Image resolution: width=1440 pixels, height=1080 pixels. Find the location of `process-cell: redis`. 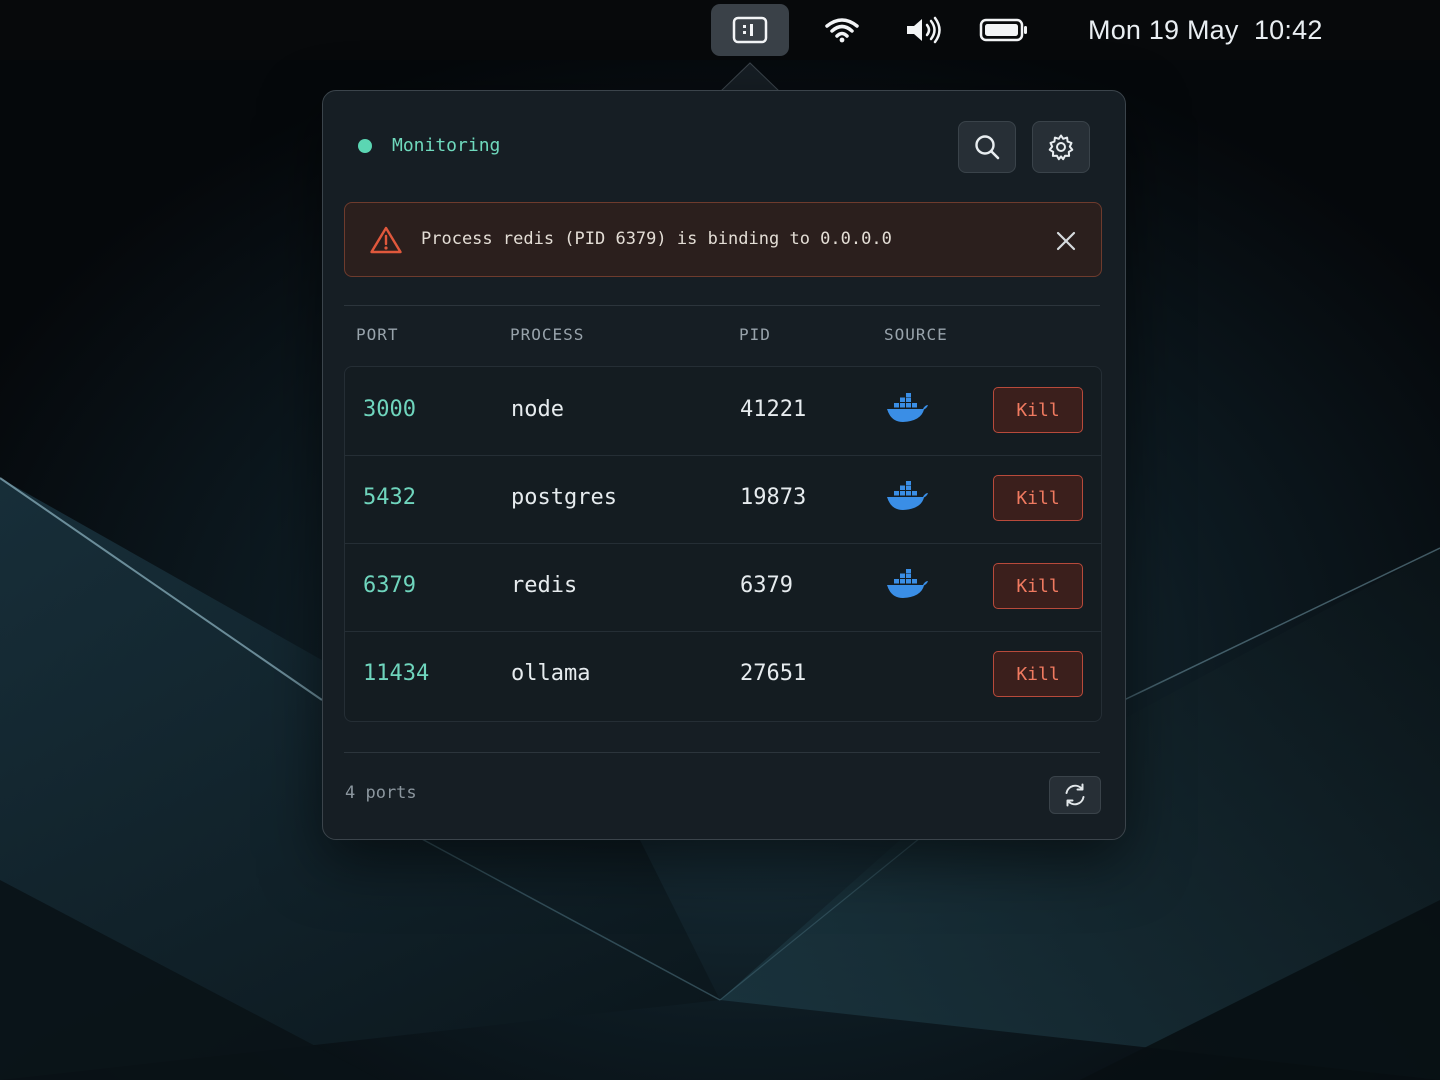

process-cell: redis is located at coordinates (544, 585).